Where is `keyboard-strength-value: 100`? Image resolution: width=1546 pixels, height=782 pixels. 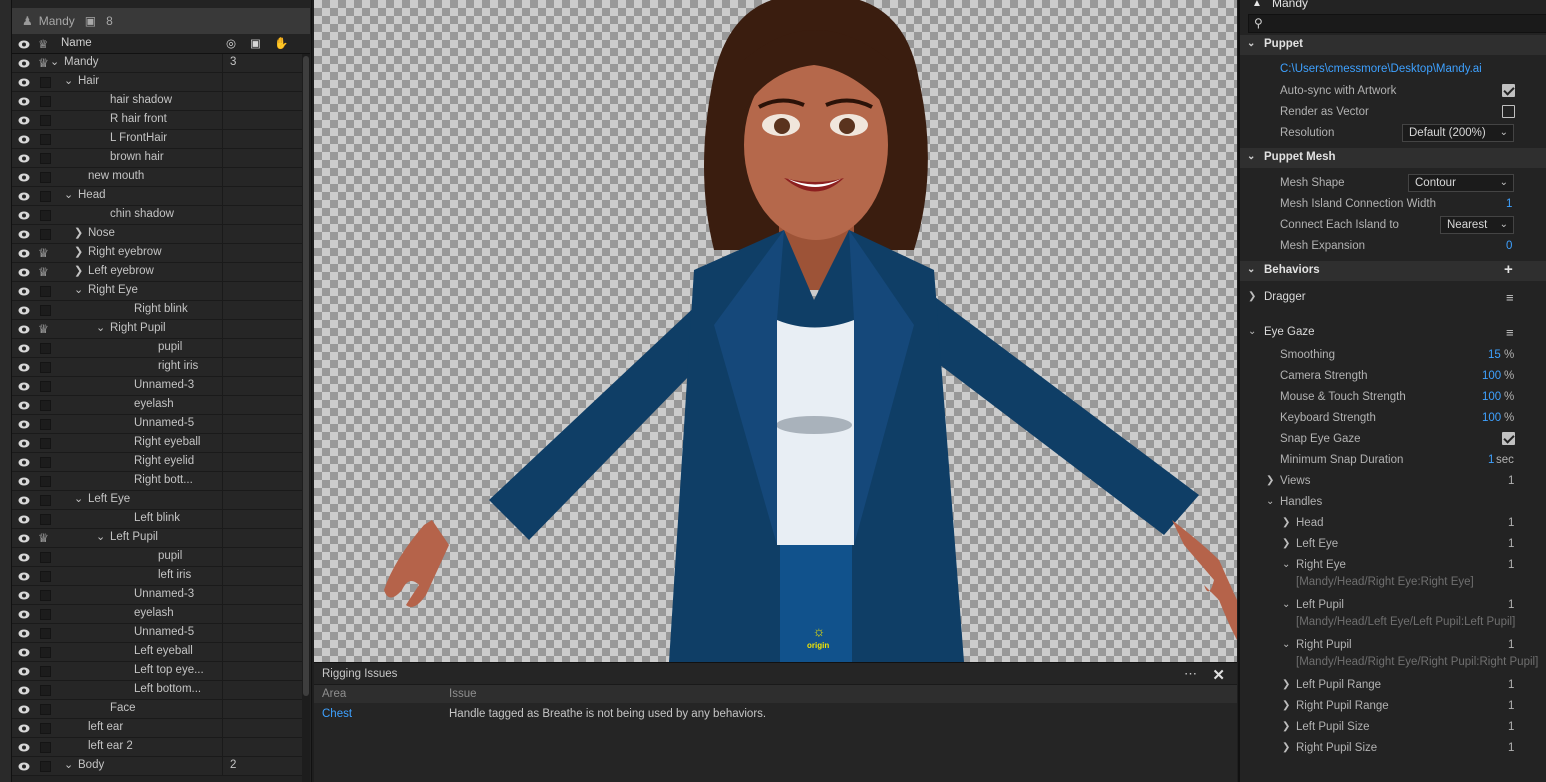 keyboard-strength-value: 100 is located at coordinates (1491, 418).